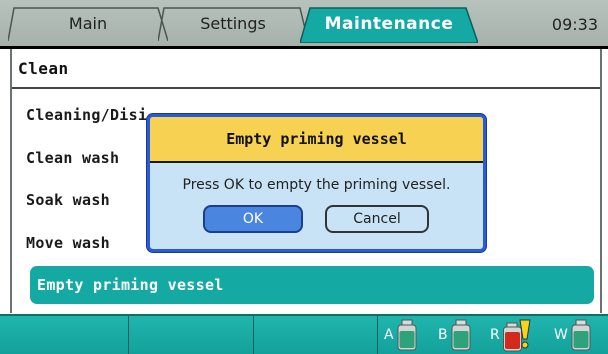 The image size is (608, 354). Describe the element at coordinates (68, 243) in the screenshot. I see `menu-item-move-wash: Move wash` at that location.